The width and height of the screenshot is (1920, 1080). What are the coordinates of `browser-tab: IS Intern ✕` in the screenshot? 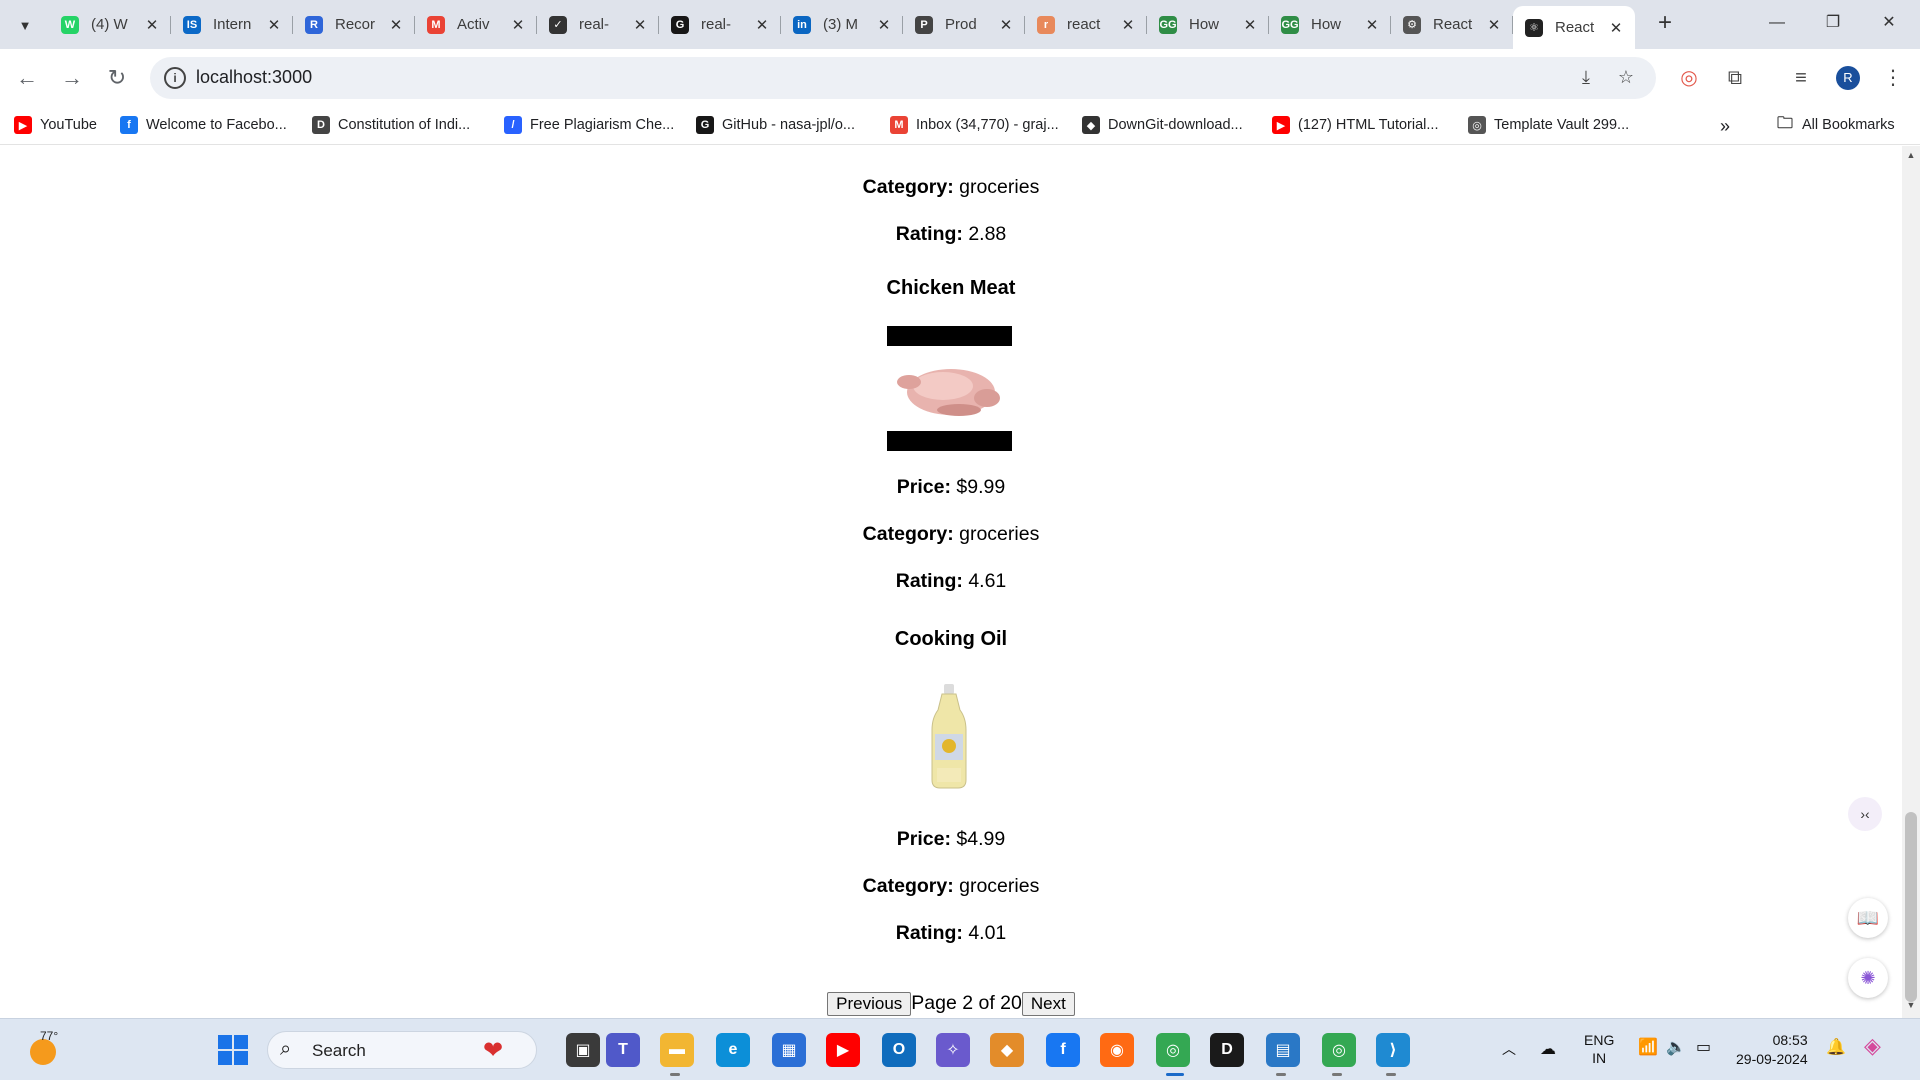 It's located at (232, 24).